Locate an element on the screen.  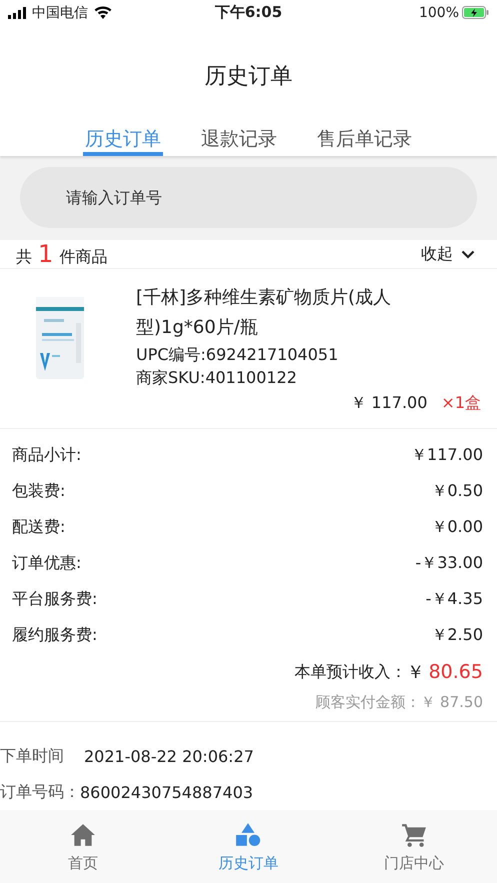
fee-label: 平台服务费: is located at coordinates (55, 599).